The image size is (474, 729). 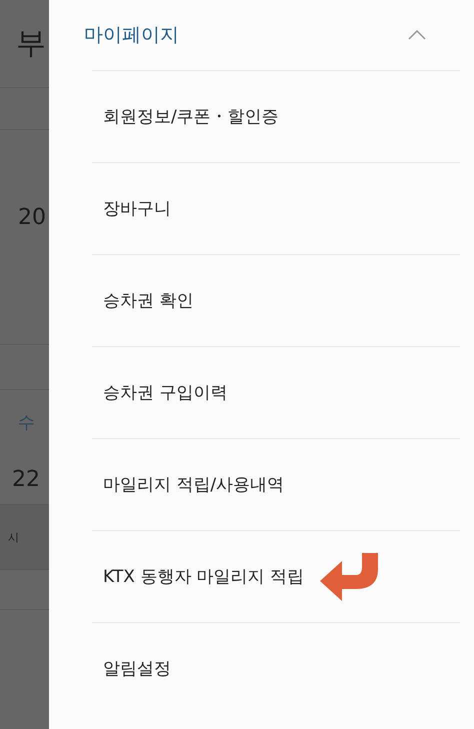 What do you see at coordinates (191, 116) in the screenshot?
I see `menu-item: 회원정보/쿠폰・할인증` at bounding box center [191, 116].